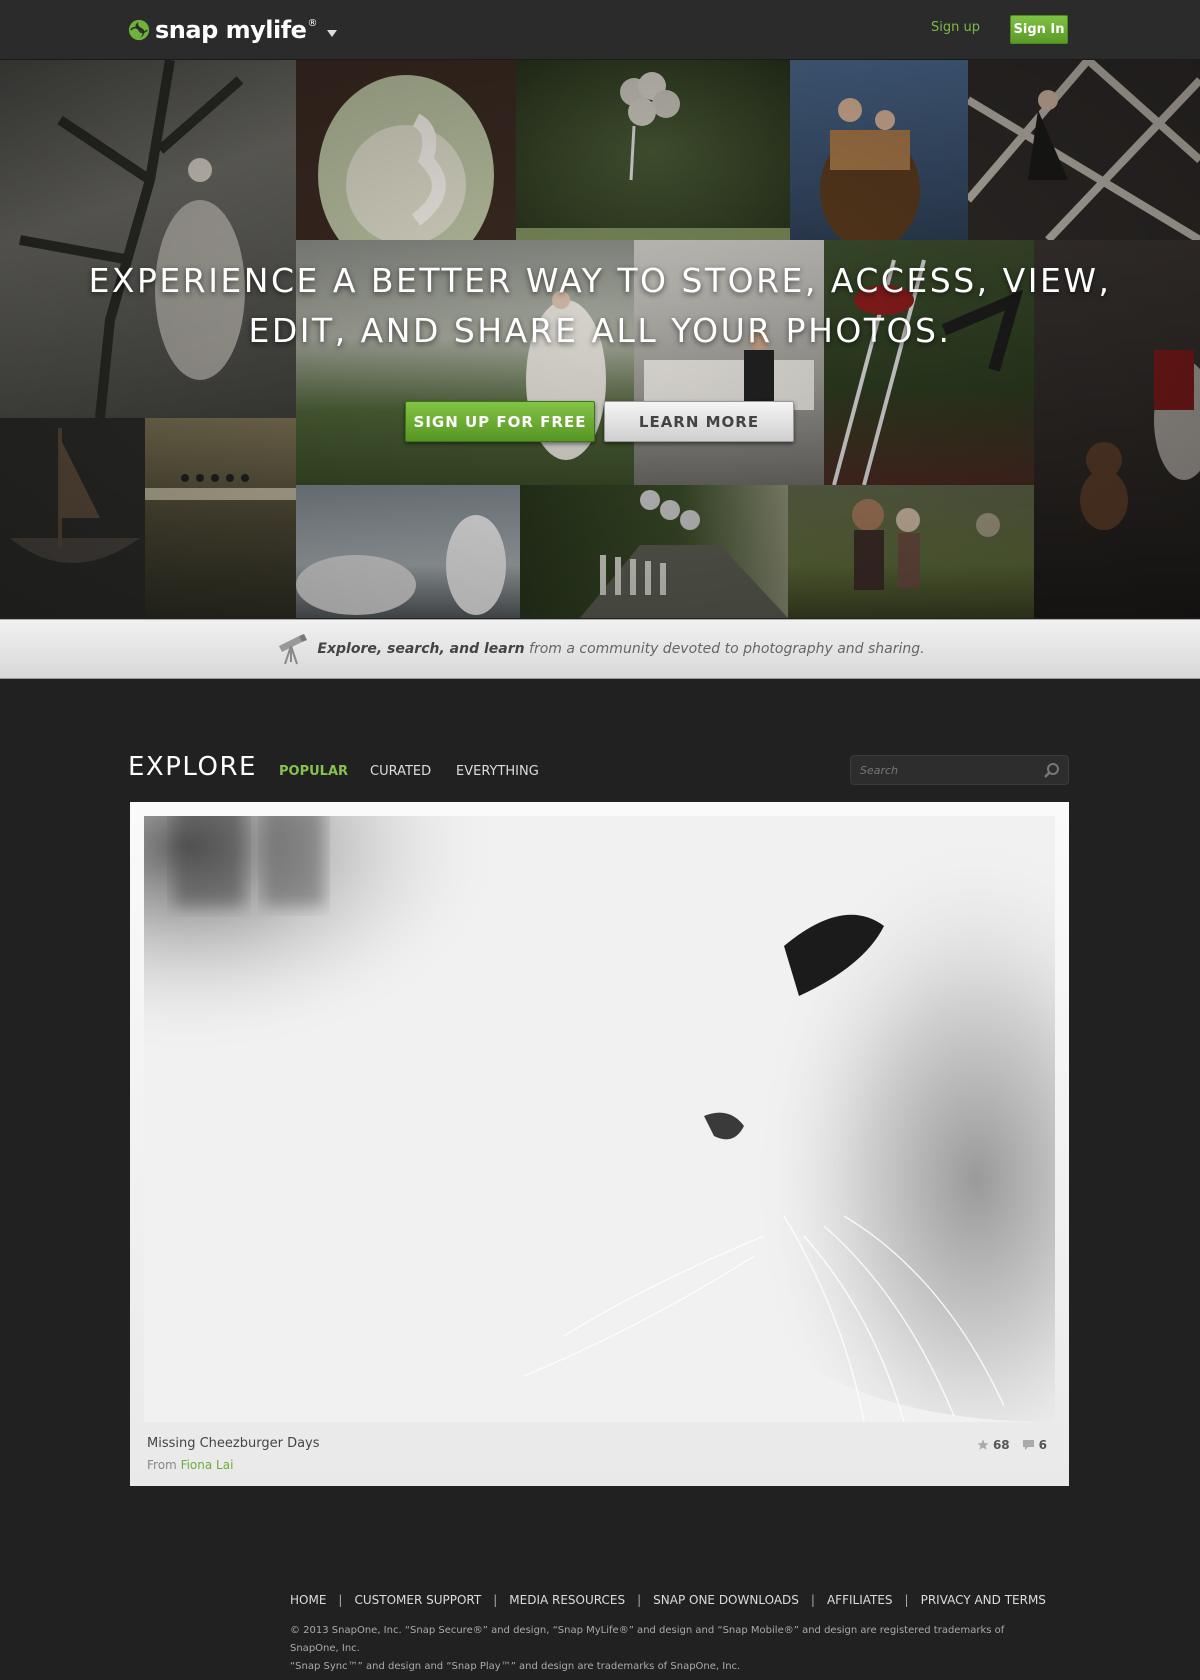 Image resolution: width=1200 pixels, height=1680 pixels. Describe the element at coordinates (860, 1600) in the screenshot. I see `footer-link-affiliates: AFFILIATES` at that location.